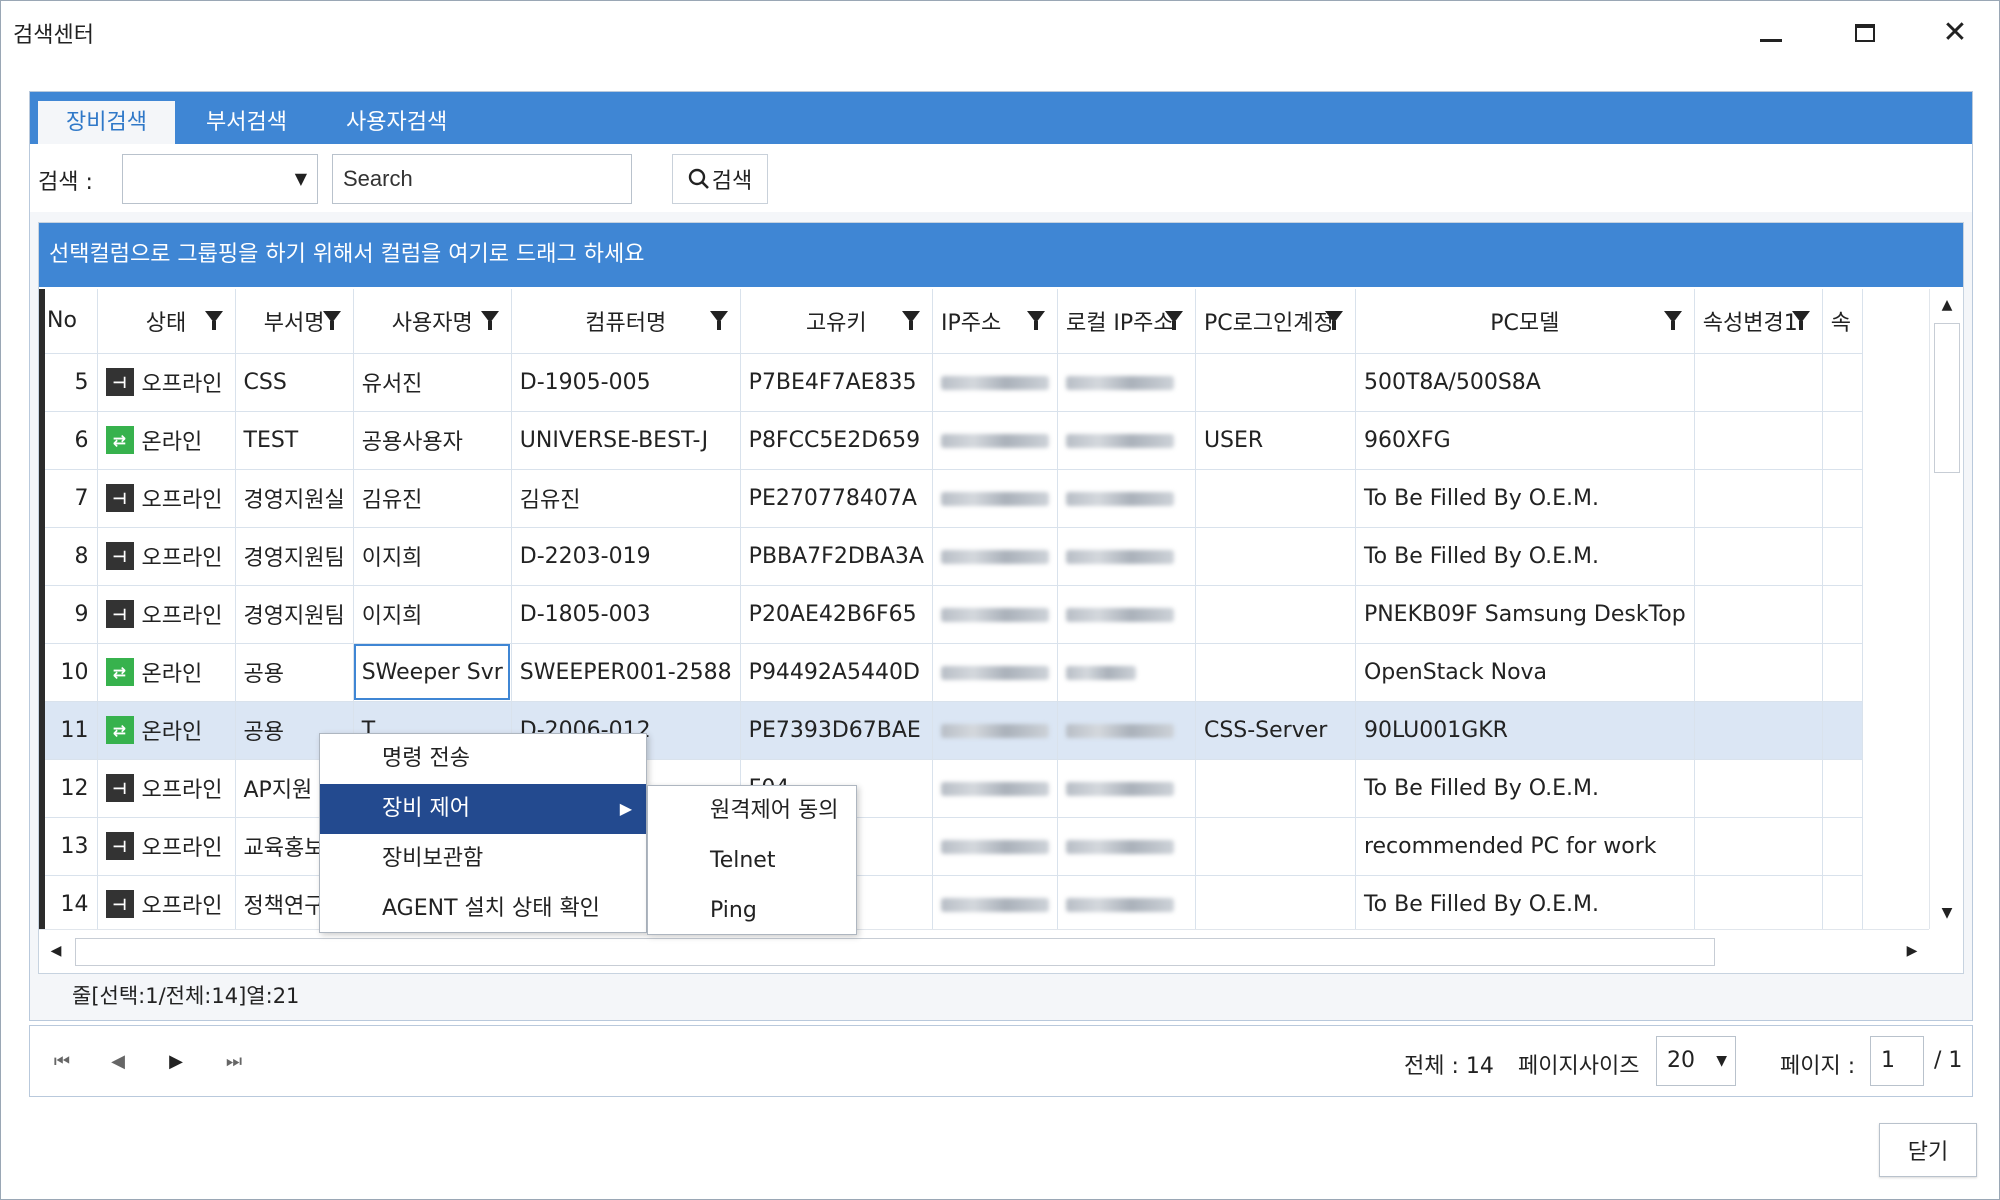 This screenshot has height=1200, width=2000. Describe the element at coordinates (68, 440) in the screenshot. I see `cell-no: 6` at that location.